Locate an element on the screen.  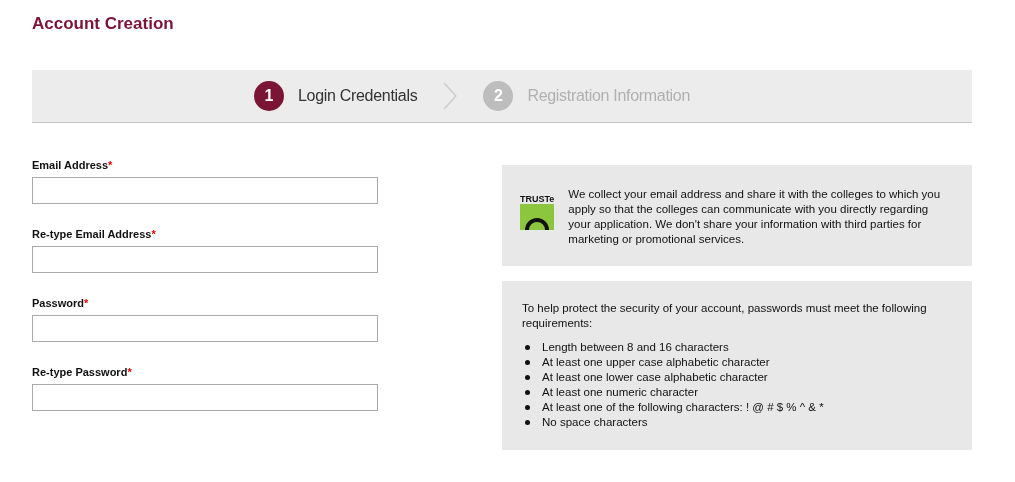
field-label: Password is located at coordinates (58, 304).